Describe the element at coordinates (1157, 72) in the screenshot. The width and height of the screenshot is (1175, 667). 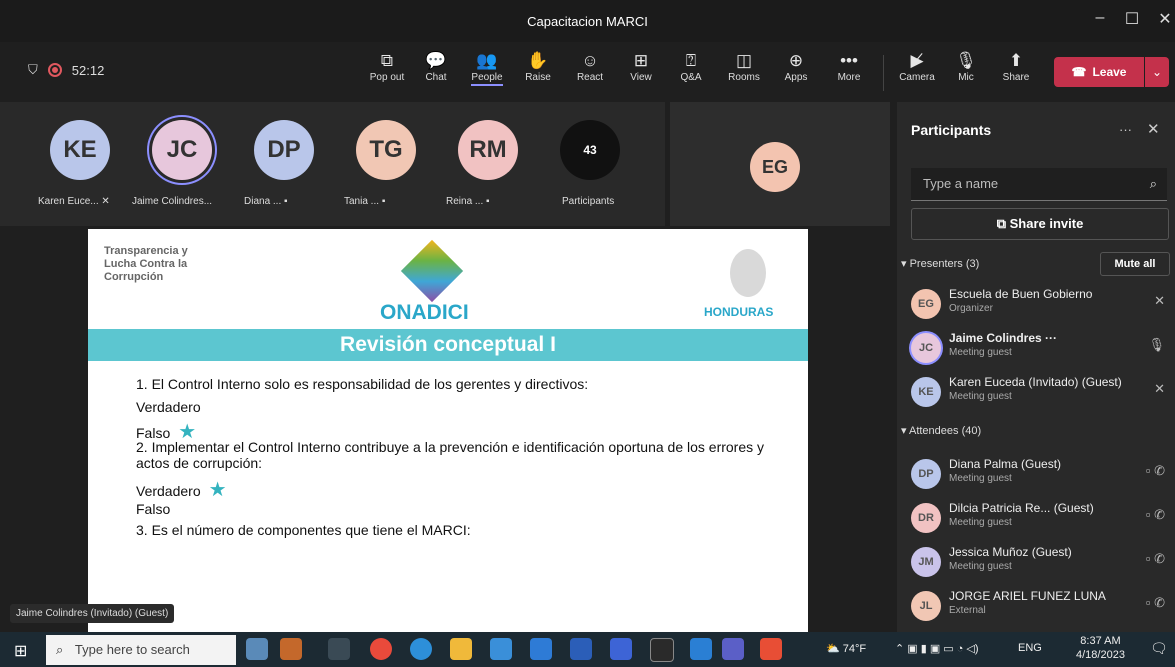
I see `leave-options-button: ⌄` at that location.